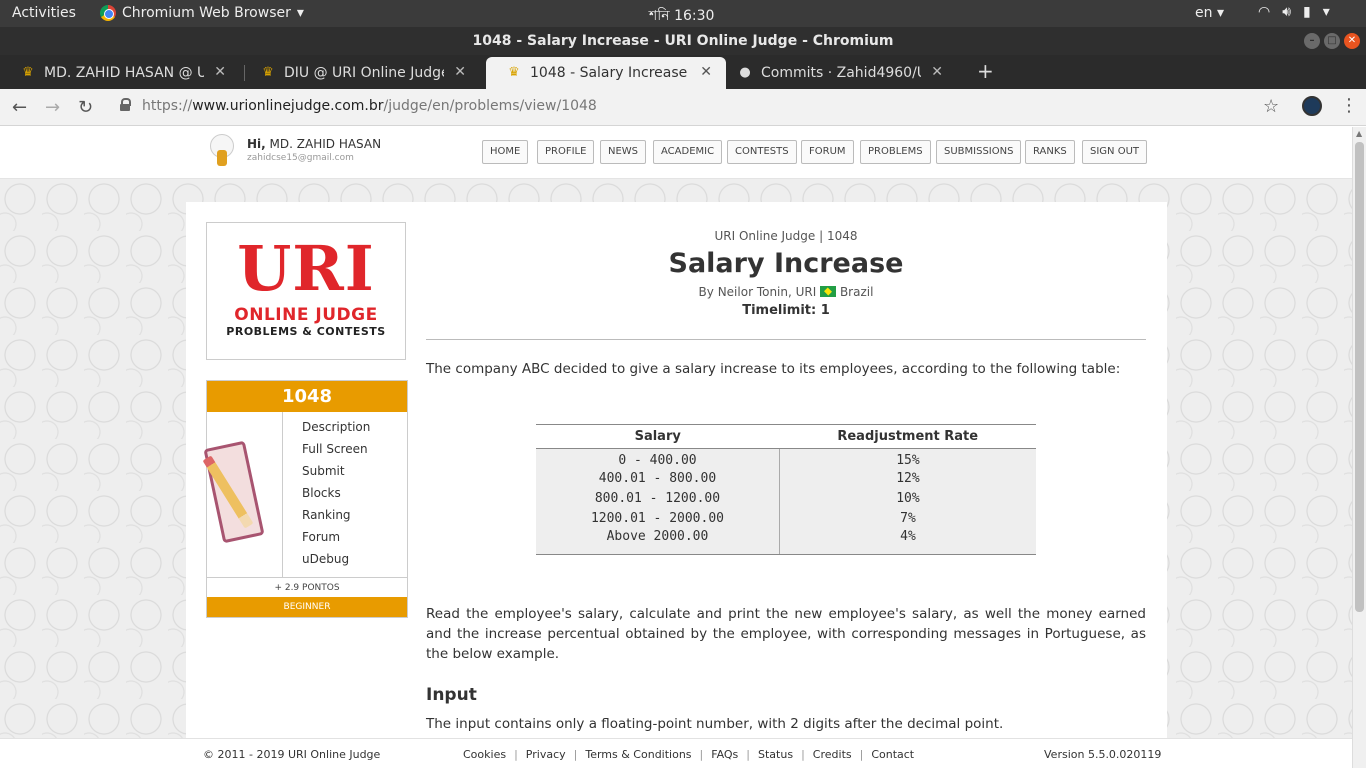  Describe the element at coordinates (1050, 152) in the screenshot. I see `nav-ranks: RANKS` at that location.